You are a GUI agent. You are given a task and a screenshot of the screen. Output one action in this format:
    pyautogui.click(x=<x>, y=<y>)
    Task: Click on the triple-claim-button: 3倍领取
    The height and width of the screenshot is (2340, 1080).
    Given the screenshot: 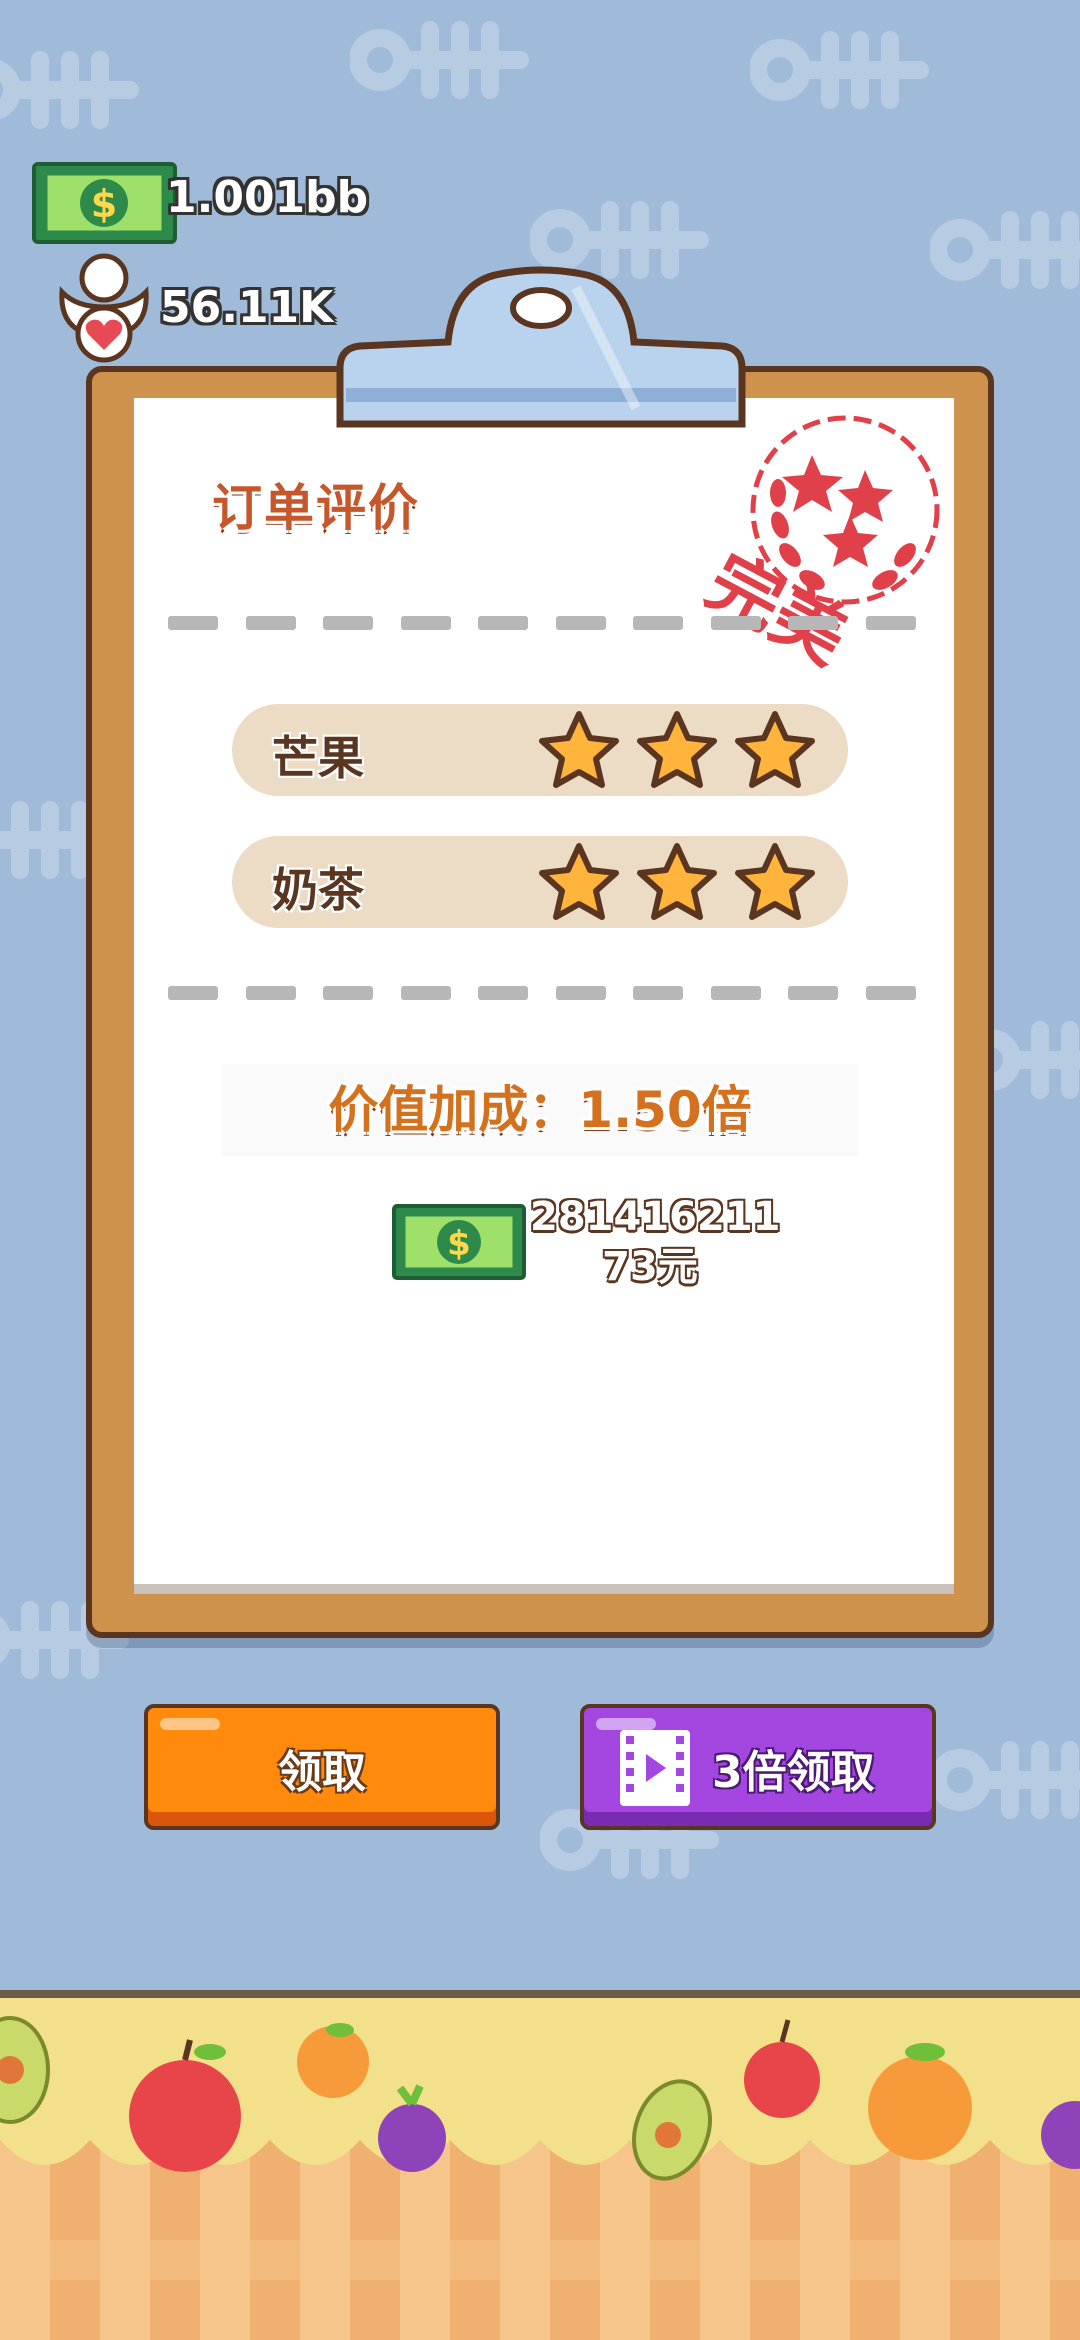 What is the action you would take?
    pyautogui.click(x=758, y=1767)
    